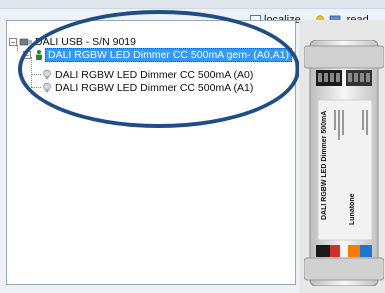  I want to click on tree-node-a1: DALI RGBW LED Dimmer CC 500mA (A1), so click(148, 87).